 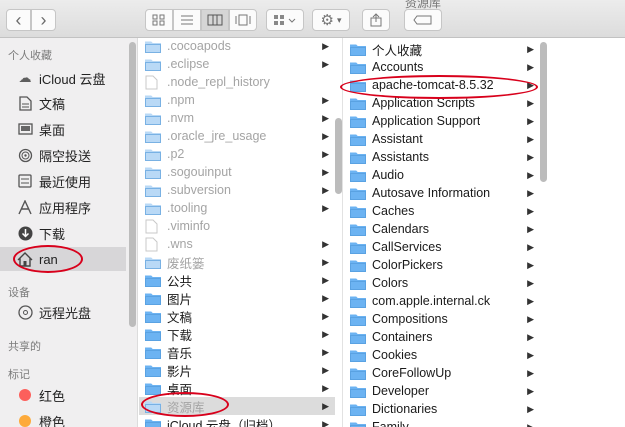 What do you see at coordinates (400, 391) in the screenshot?
I see `list-item-label: Developer` at bounding box center [400, 391].